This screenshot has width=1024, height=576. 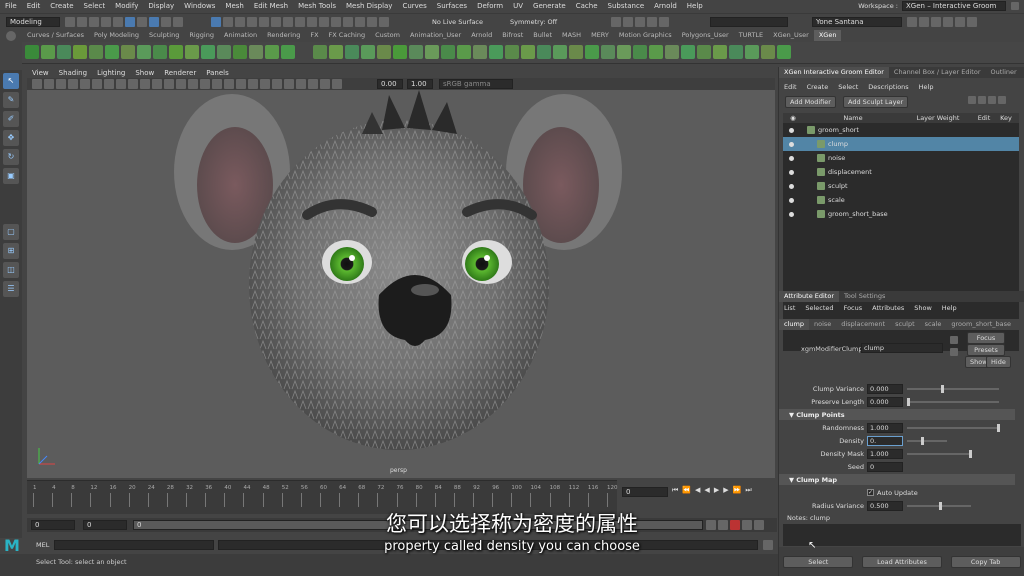 What do you see at coordinates (94, 22) in the screenshot?
I see `save-scene-icon` at bounding box center [94, 22].